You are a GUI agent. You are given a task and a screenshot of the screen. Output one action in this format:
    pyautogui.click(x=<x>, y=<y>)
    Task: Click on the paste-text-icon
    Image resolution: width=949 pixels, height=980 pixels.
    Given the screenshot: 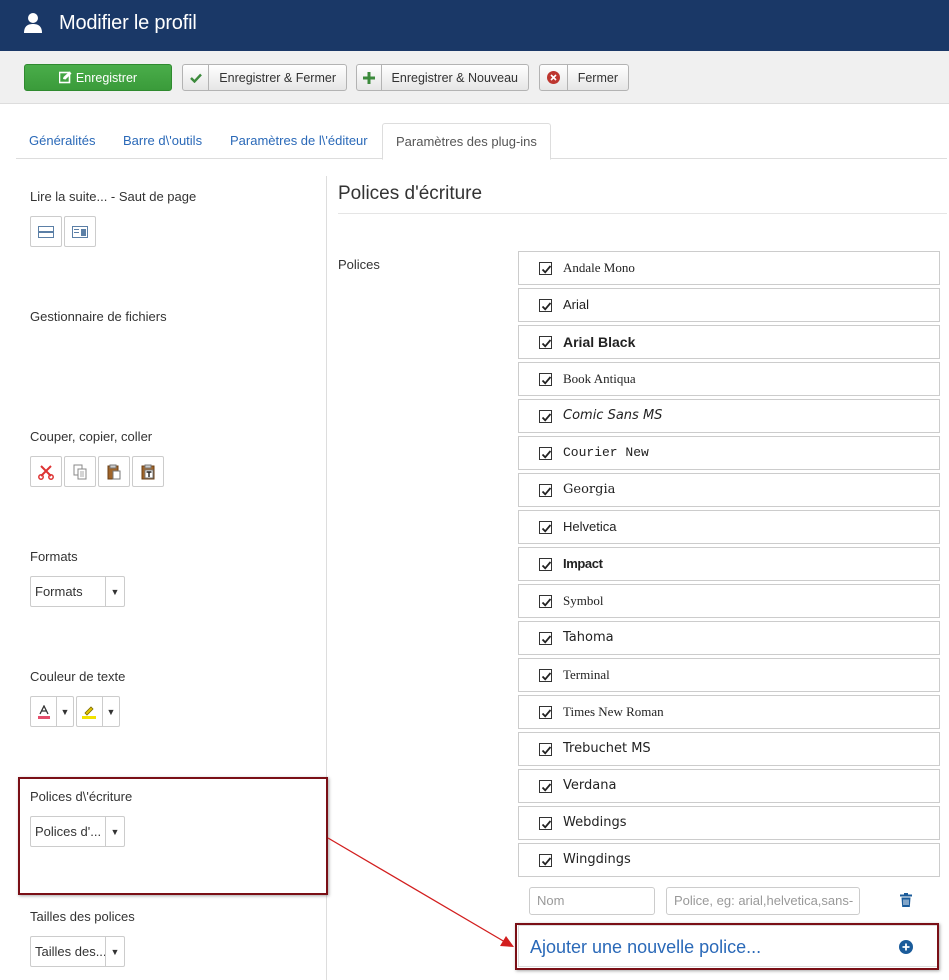 What is the action you would take?
    pyautogui.click(x=148, y=471)
    